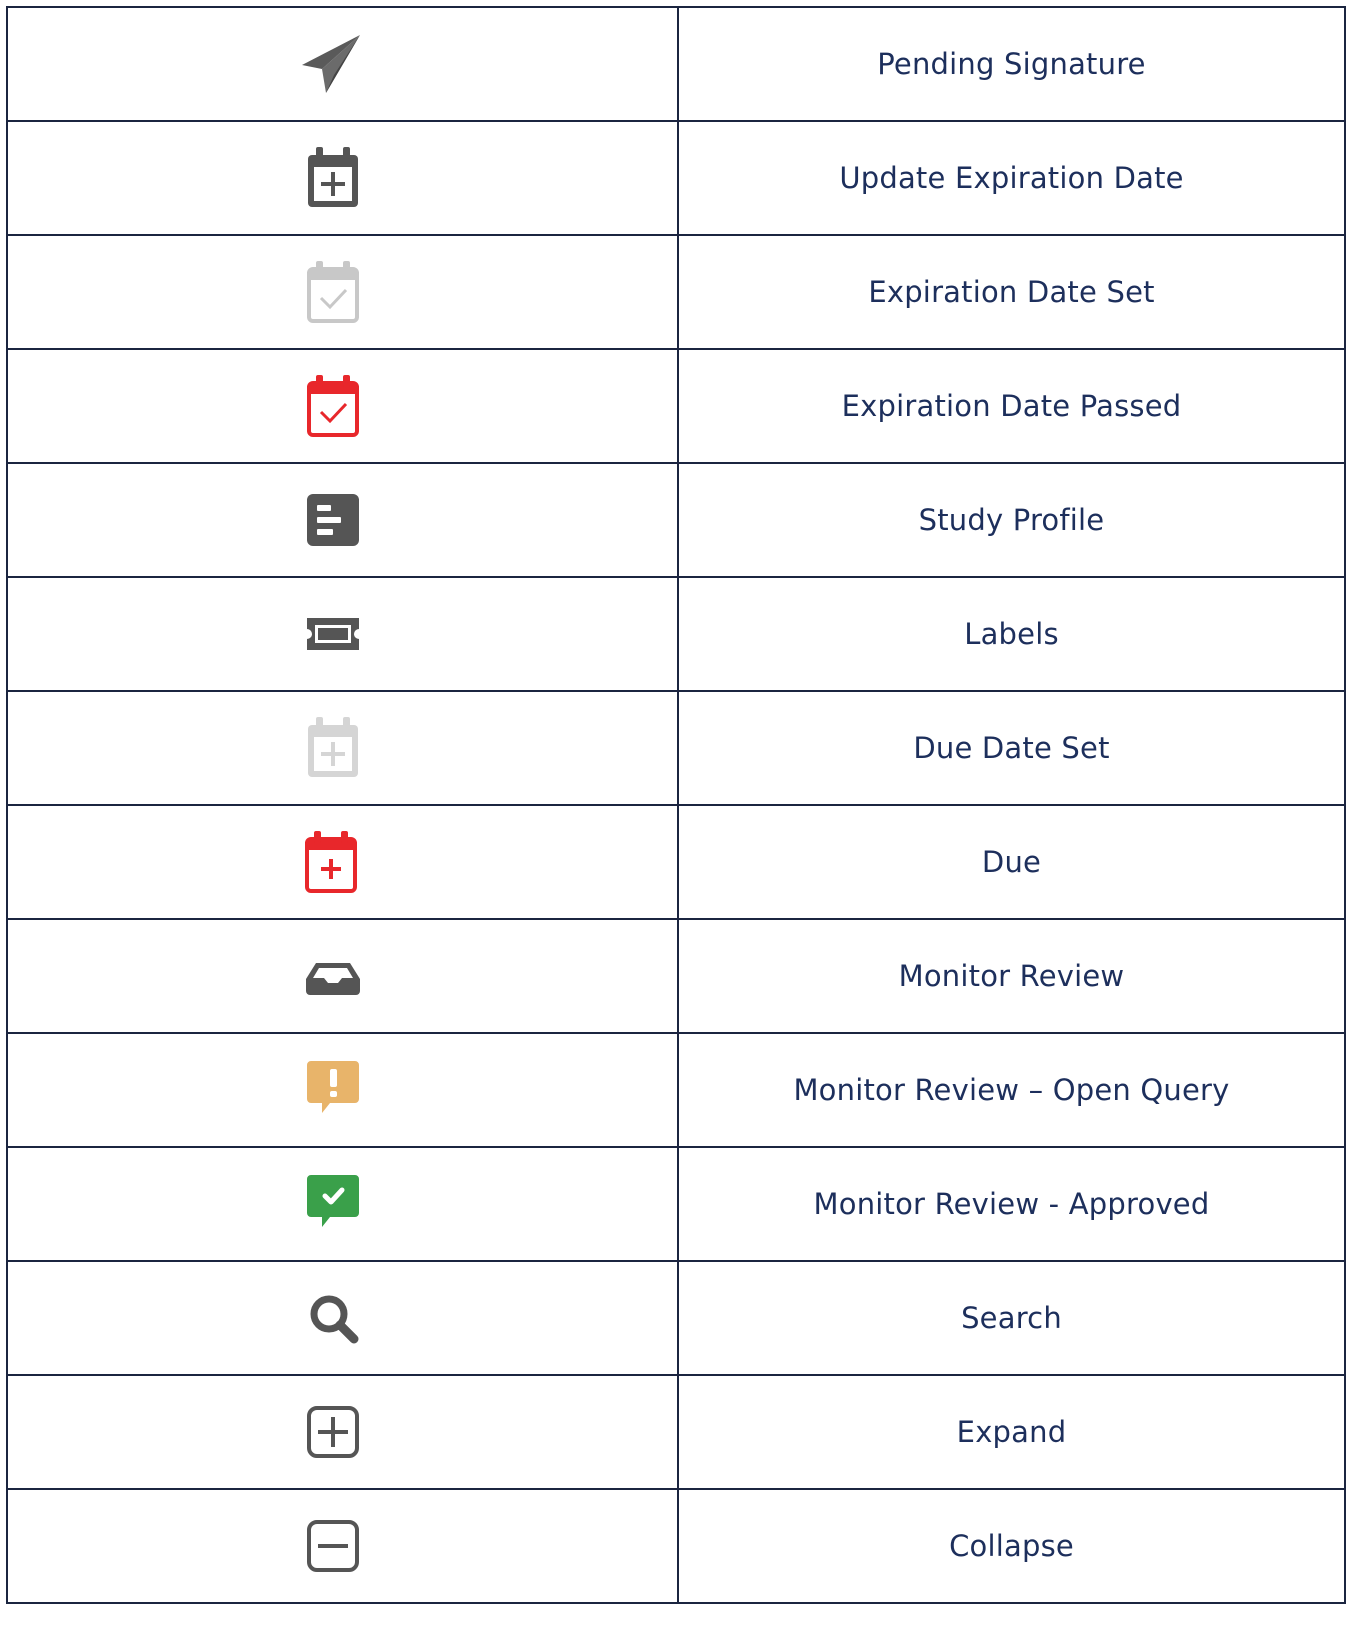  What do you see at coordinates (333, 1546) in the screenshot?
I see `minus-square-icon` at bounding box center [333, 1546].